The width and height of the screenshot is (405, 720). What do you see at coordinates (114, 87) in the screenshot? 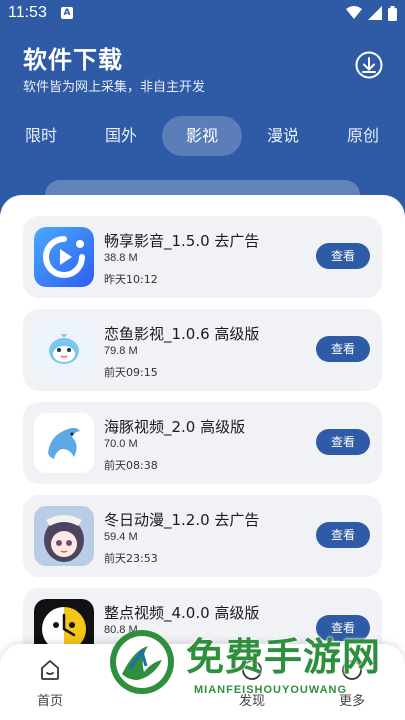
I see `page-subtitle: 软件皆为网上采集，非自主开发` at bounding box center [114, 87].